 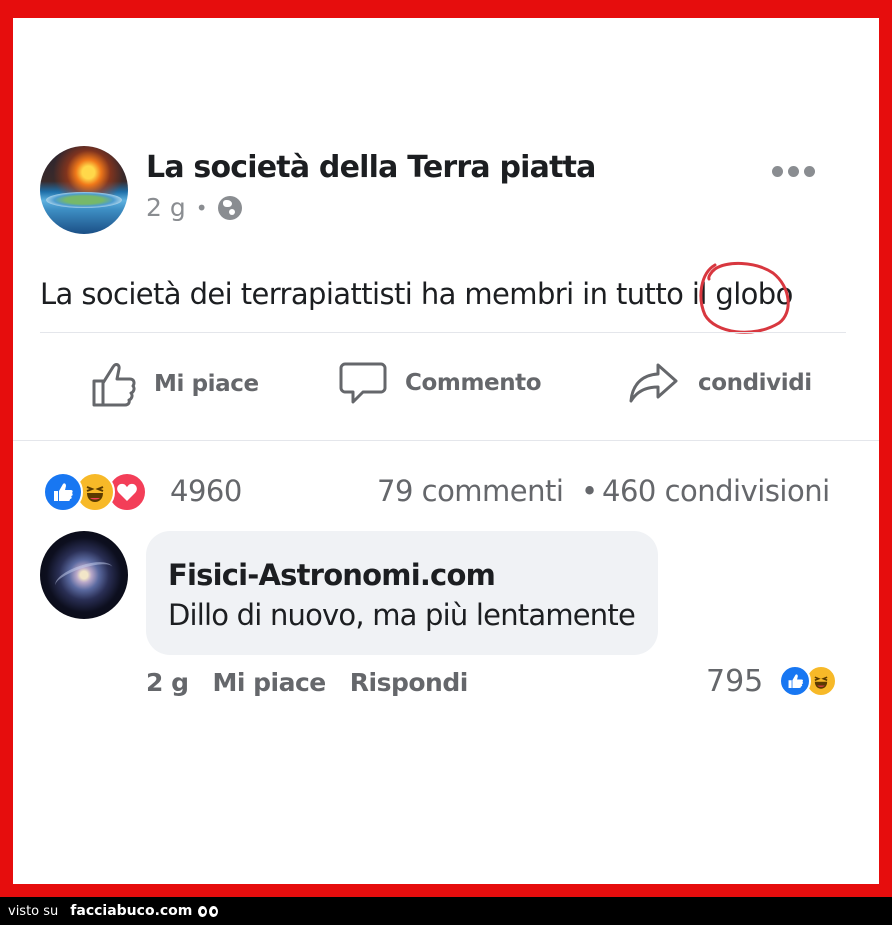 I want to click on comment-author: Fisici-Astronomi.com, so click(x=332, y=575).